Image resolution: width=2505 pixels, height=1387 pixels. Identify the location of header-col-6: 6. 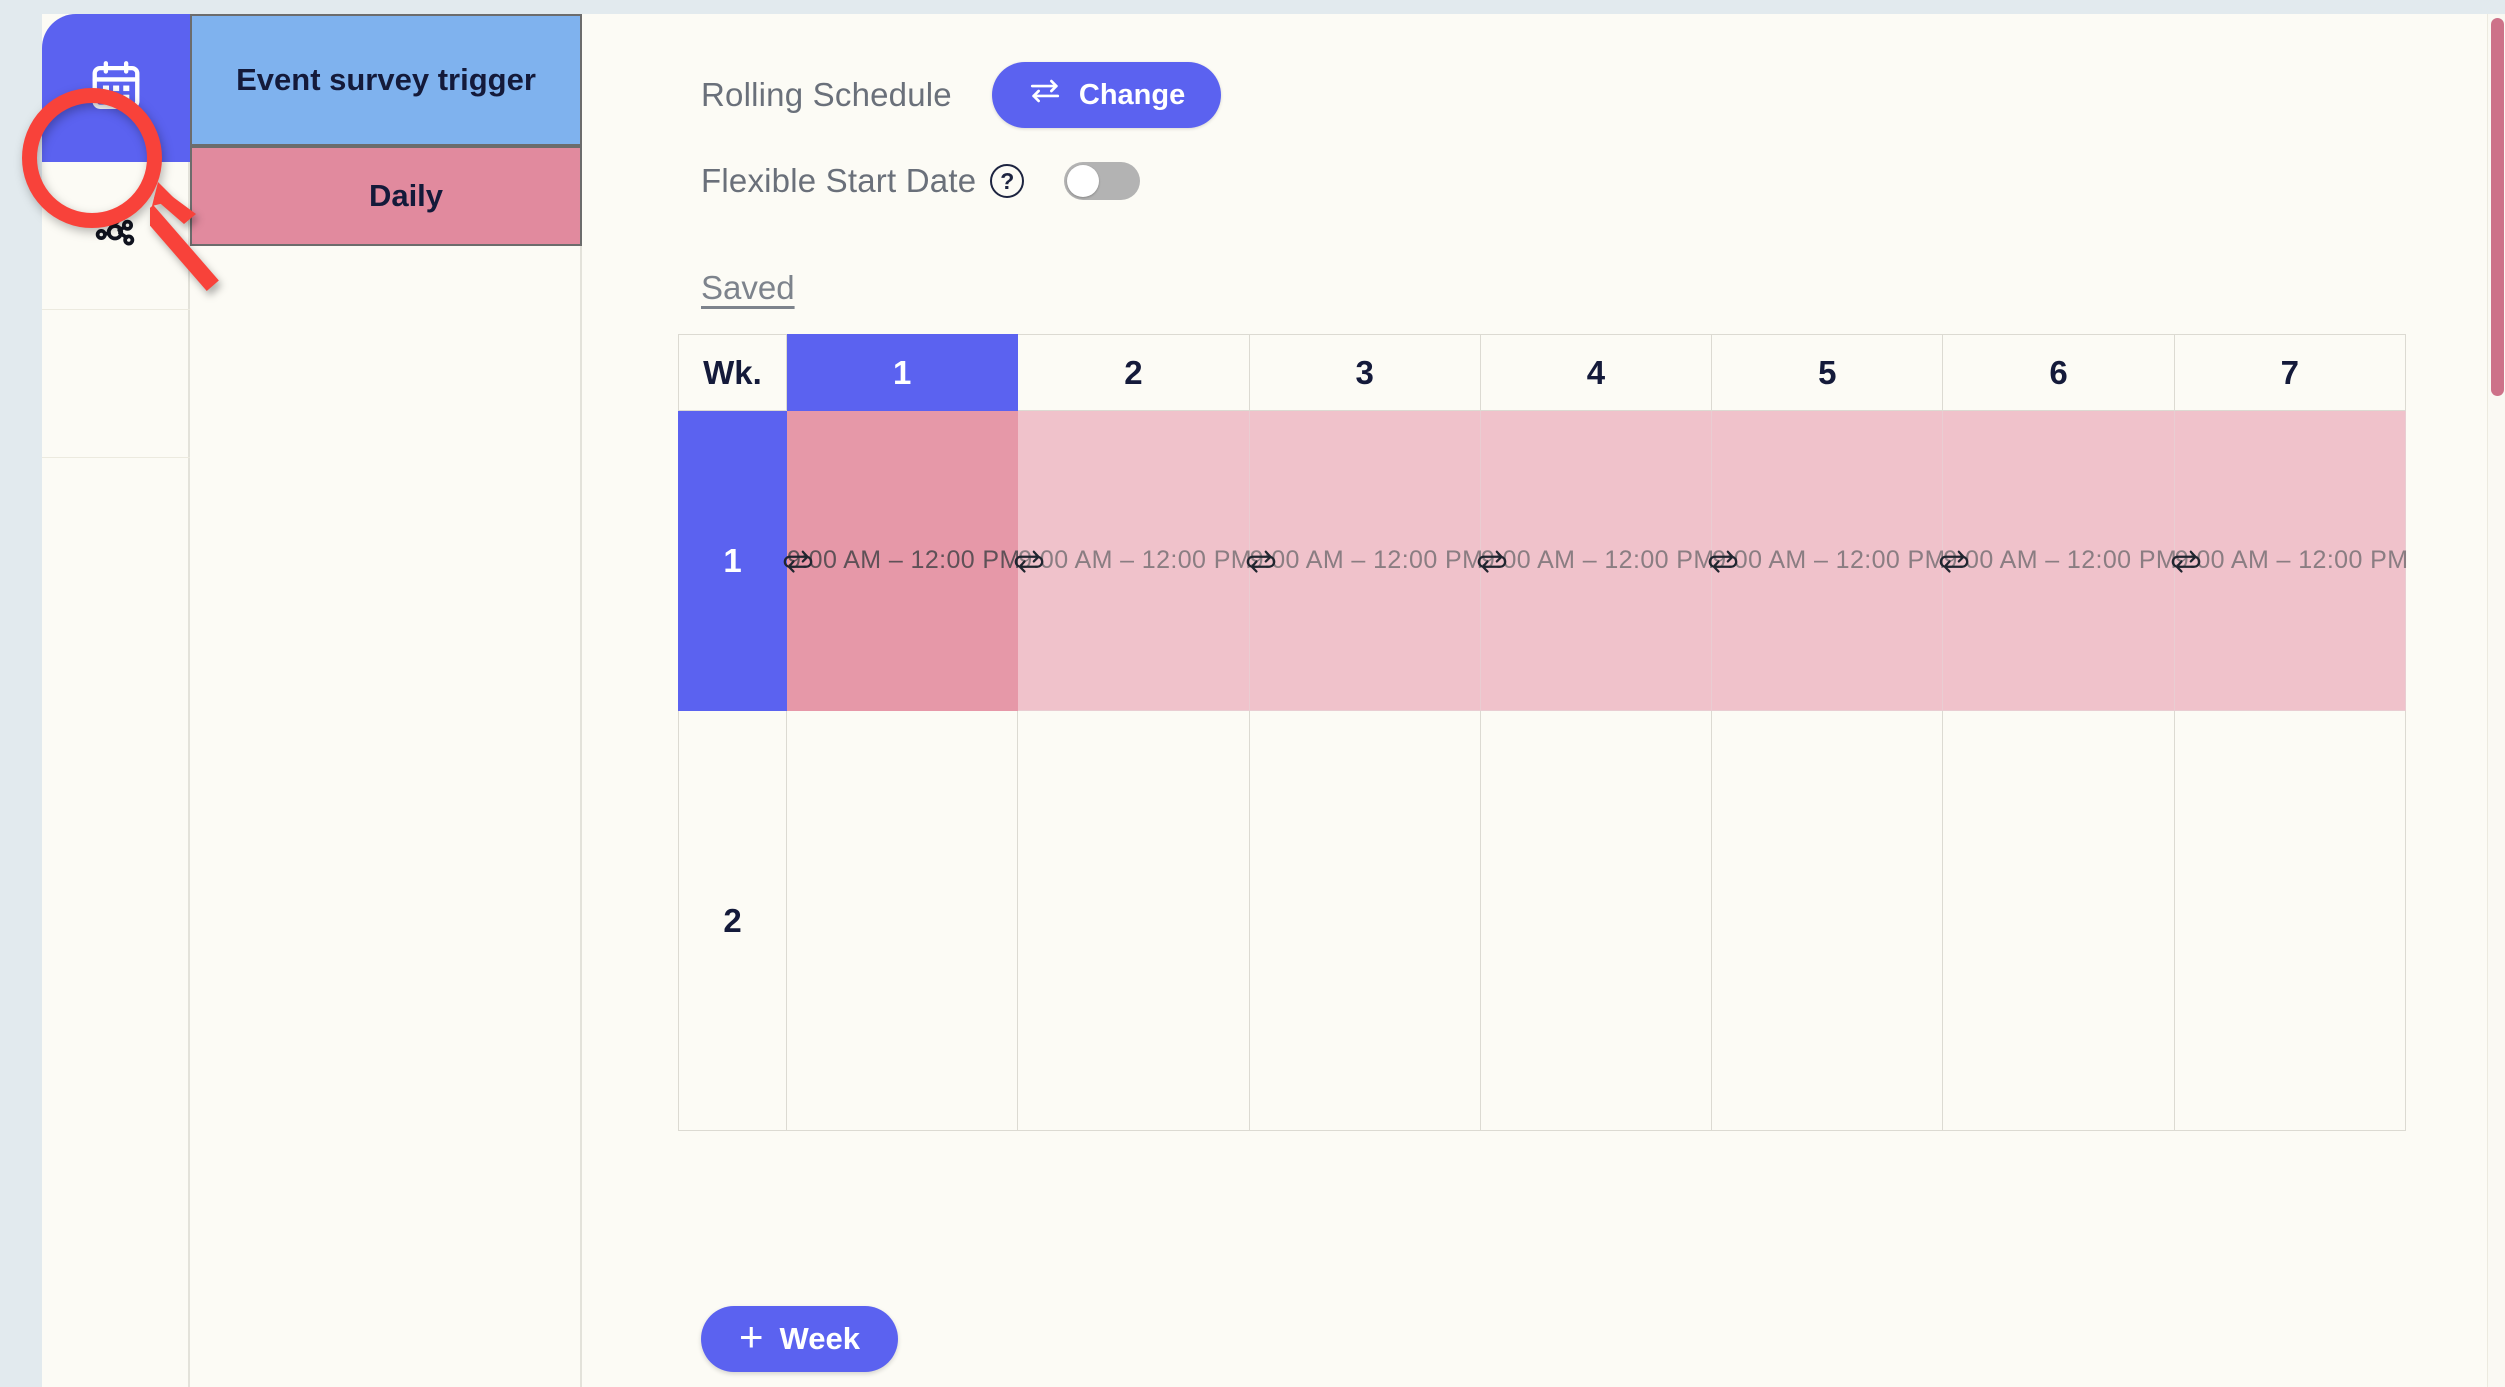
(2058, 372).